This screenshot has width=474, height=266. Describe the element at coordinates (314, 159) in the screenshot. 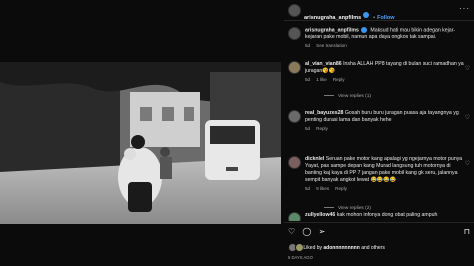

I see `comment-username: dicknlel` at that location.